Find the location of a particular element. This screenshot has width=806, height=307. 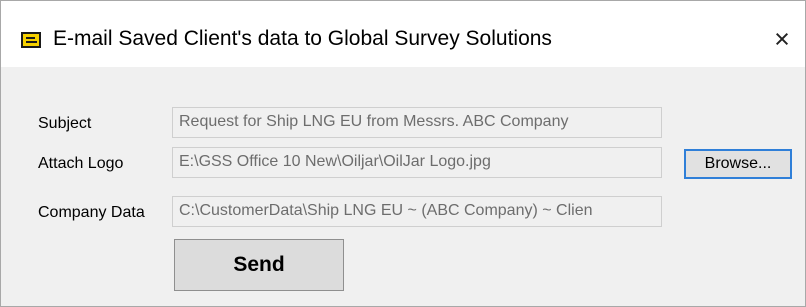

send-button: Send is located at coordinates (259, 265).